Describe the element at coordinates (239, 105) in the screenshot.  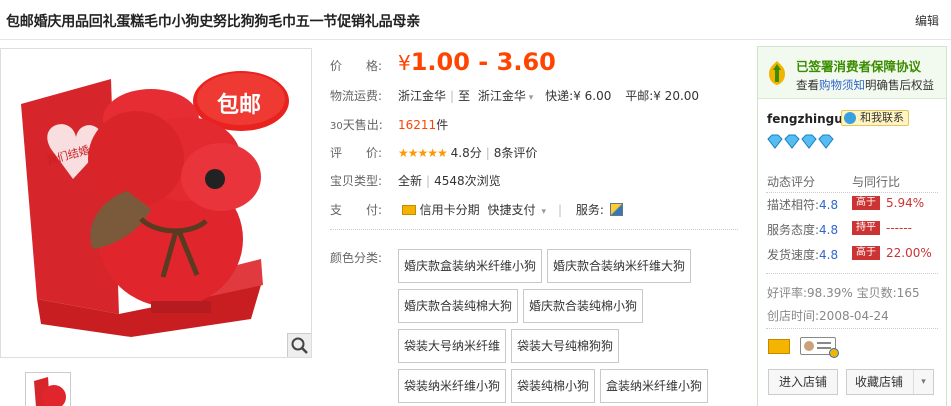
I see `promo-badge: 包邮` at that location.